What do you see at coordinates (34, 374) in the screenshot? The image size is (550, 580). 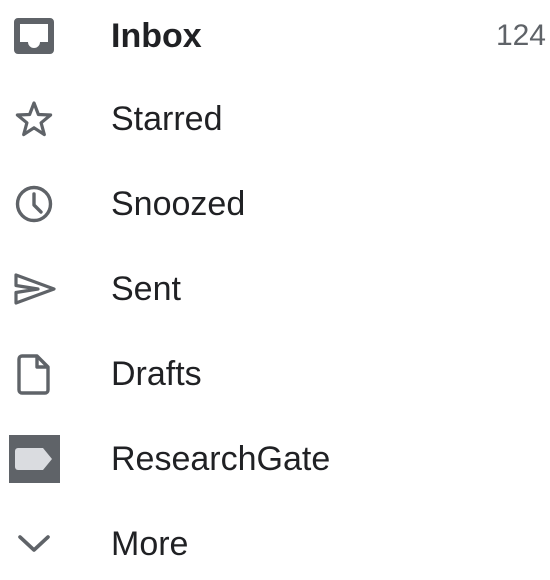 I see `draft-document-icon` at bounding box center [34, 374].